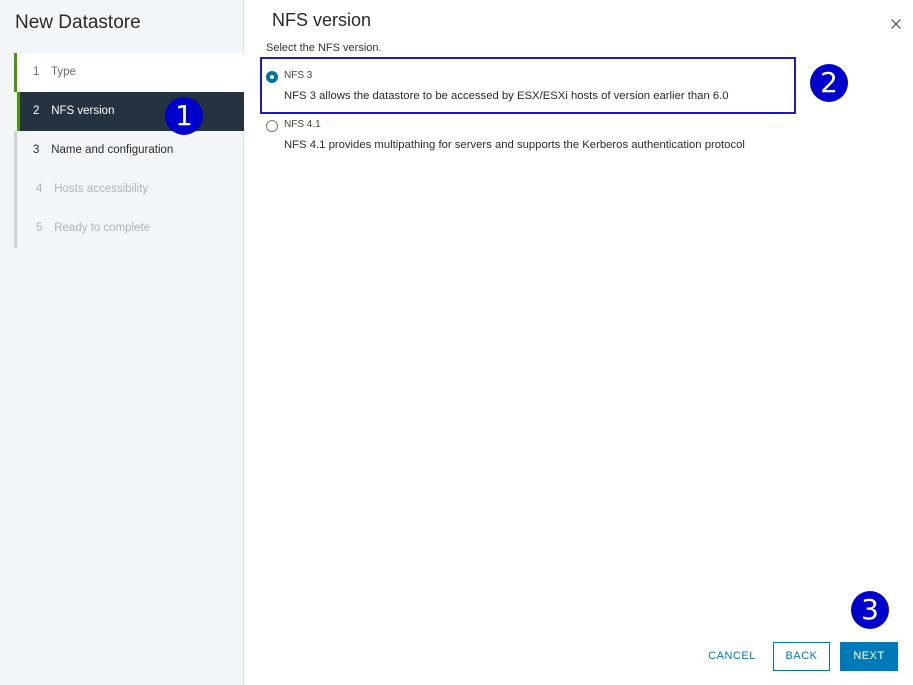 Image resolution: width=913 pixels, height=685 pixels. Describe the element at coordinates (78, 22) in the screenshot. I see `wizard-title: New Datastore` at that location.